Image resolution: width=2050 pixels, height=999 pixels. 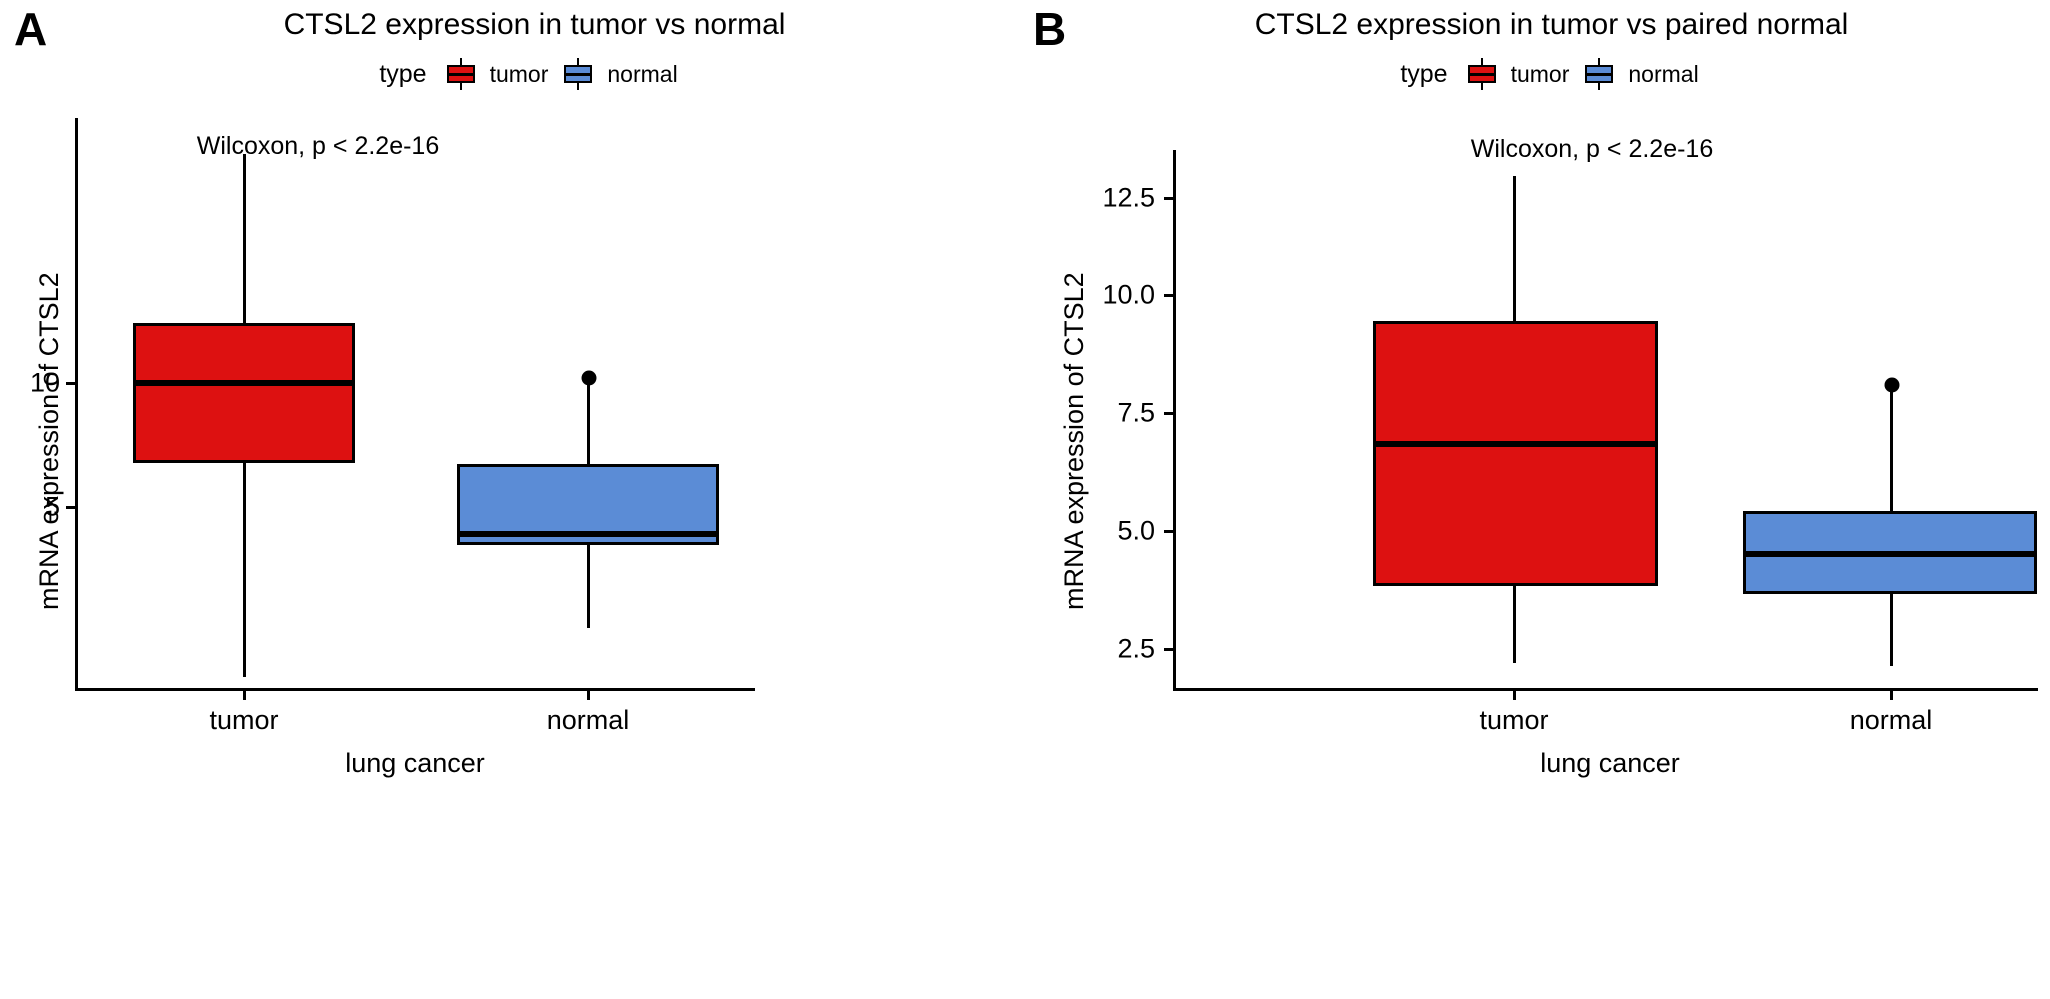 I want to click on panel-b-y-axis-title: mRNA expression of CTSL2, so click(x=1074, y=441).